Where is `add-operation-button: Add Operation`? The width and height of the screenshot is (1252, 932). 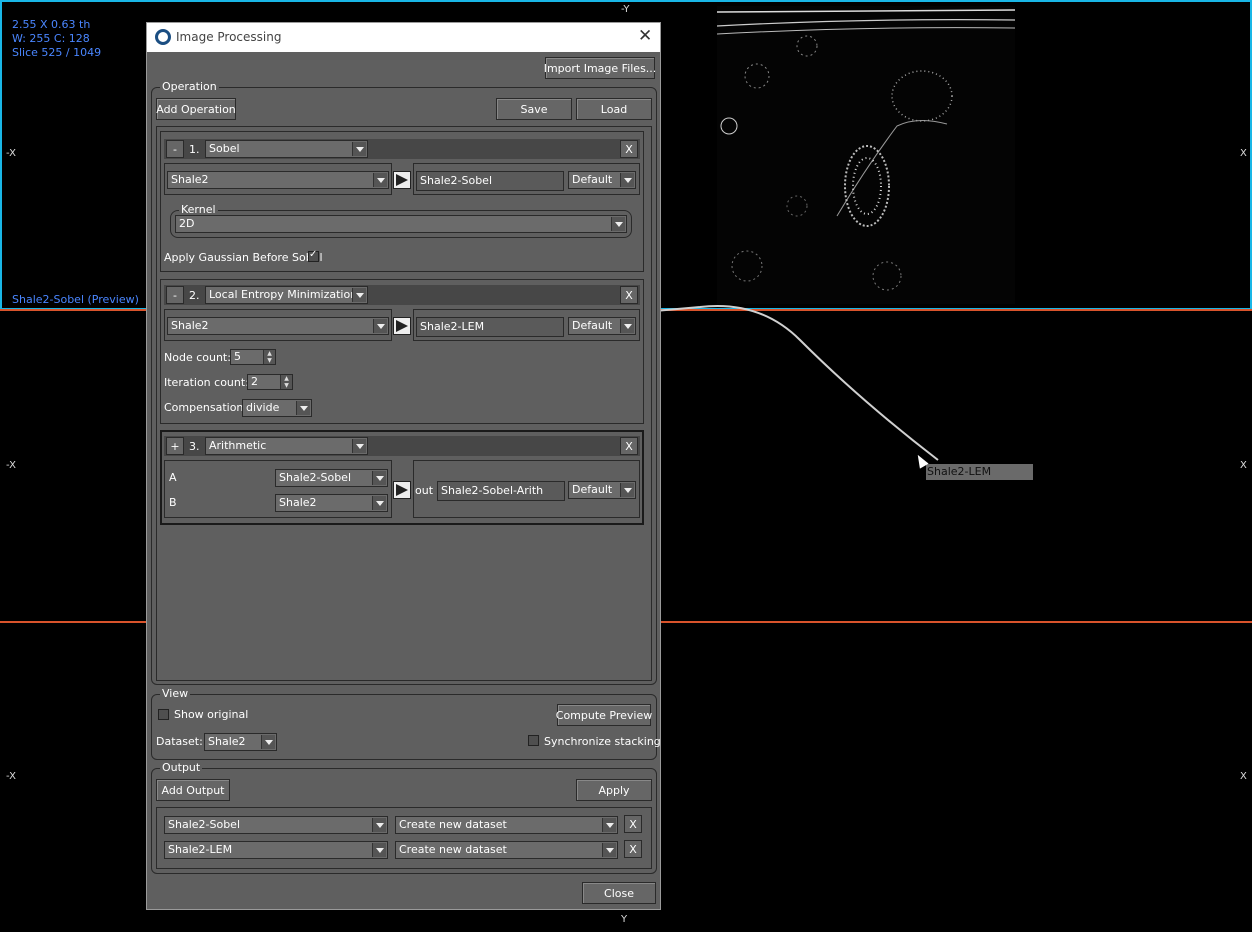 add-operation-button: Add Operation is located at coordinates (196, 109).